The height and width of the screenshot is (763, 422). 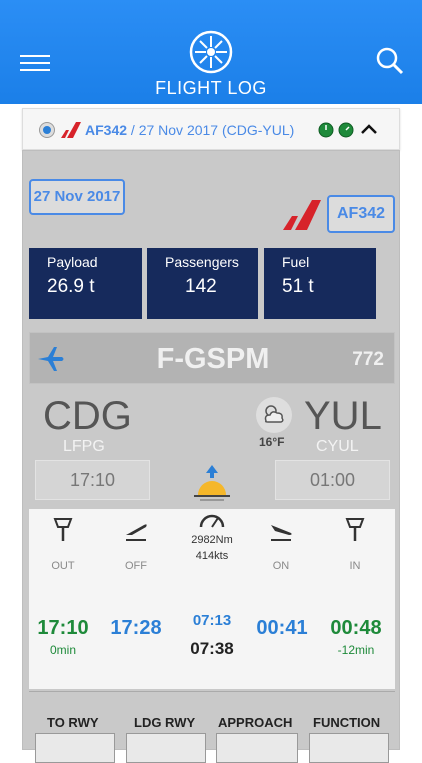 I want to click on stat-value: 142, so click(x=201, y=286).